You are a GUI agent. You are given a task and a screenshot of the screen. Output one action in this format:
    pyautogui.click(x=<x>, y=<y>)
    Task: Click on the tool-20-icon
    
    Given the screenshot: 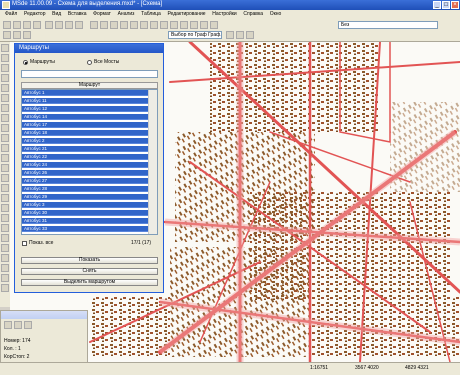 What is the action you would take?
    pyautogui.click(x=5, y=238)
    